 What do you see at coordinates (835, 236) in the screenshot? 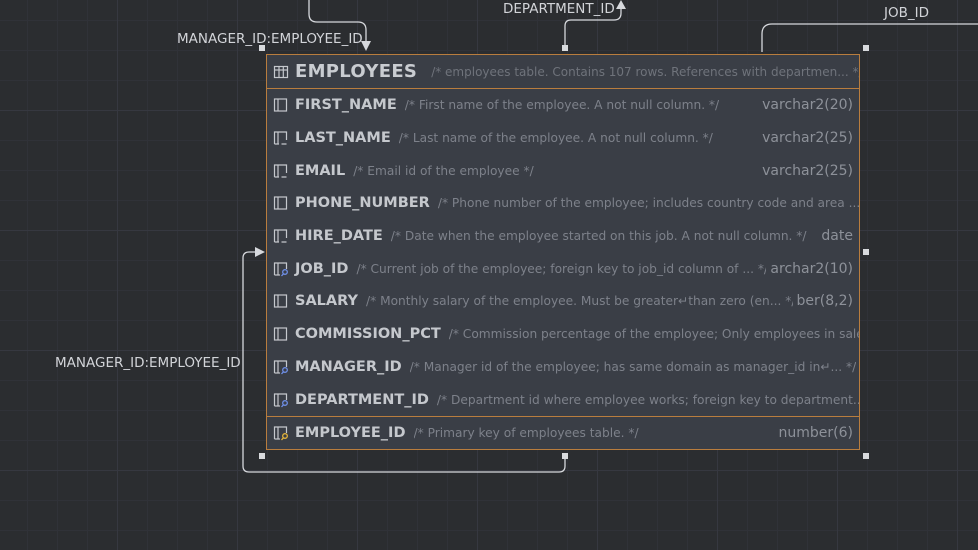
I see `column-type: date` at bounding box center [835, 236].